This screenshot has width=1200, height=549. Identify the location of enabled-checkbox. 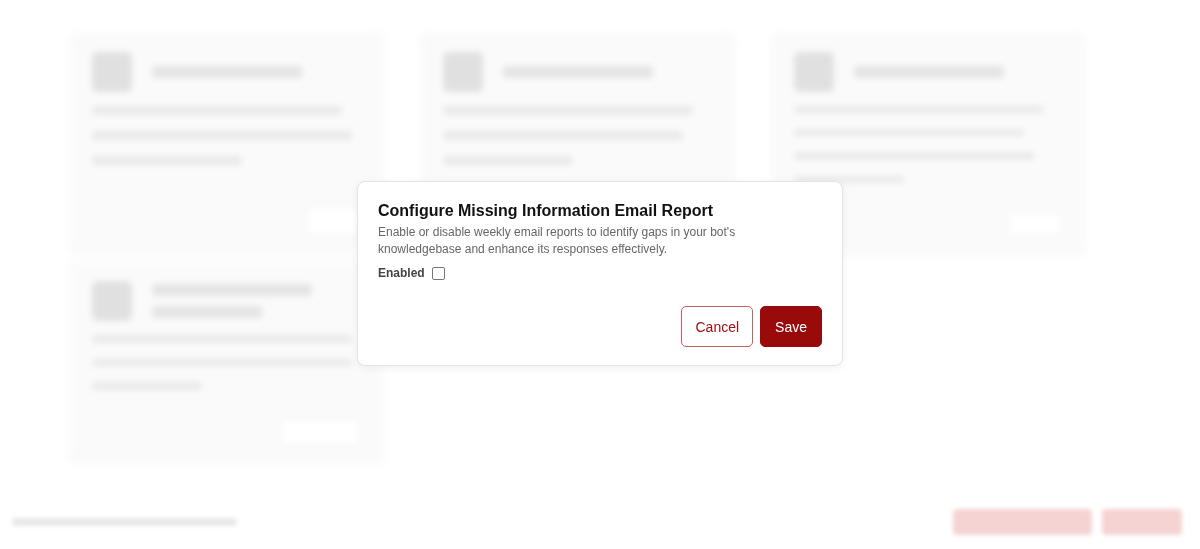
(438, 273).